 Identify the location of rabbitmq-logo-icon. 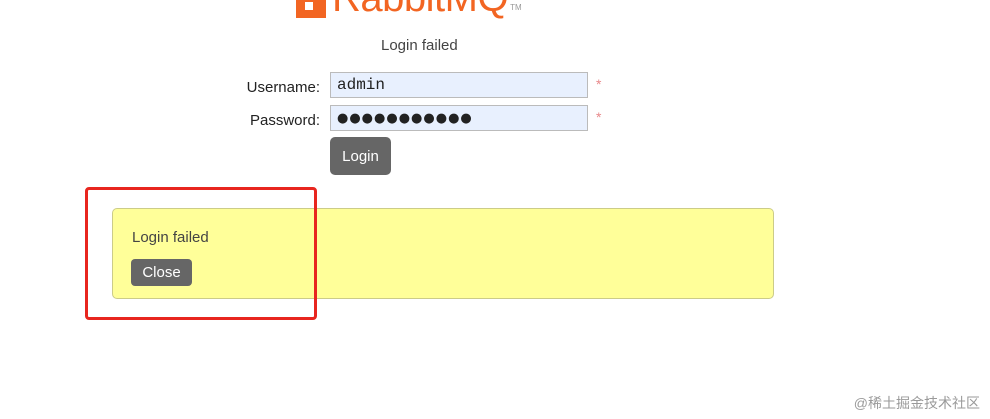
(311, 9).